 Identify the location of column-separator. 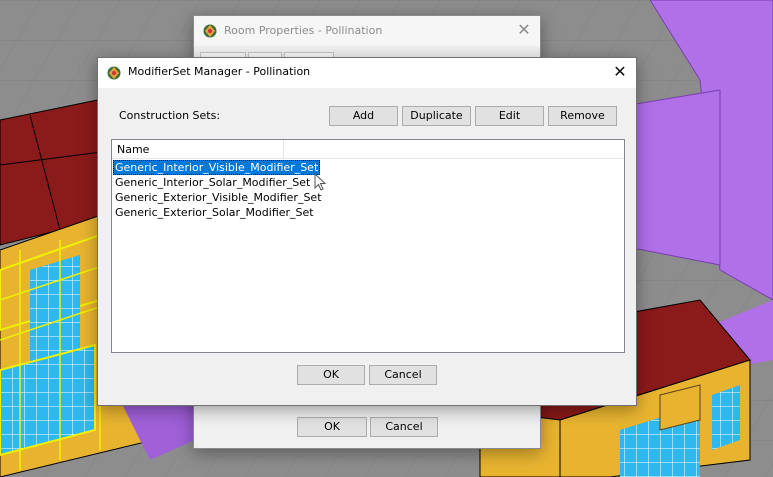
(283, 149).